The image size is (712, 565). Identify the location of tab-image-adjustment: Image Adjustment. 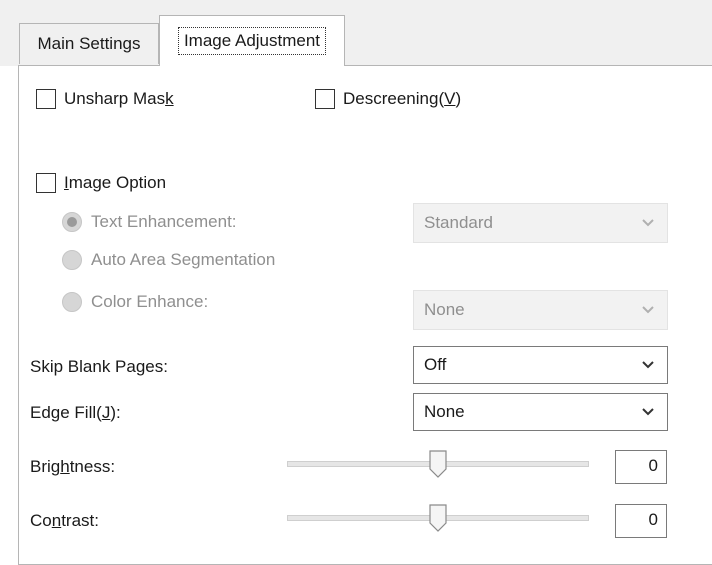
(252, 40).